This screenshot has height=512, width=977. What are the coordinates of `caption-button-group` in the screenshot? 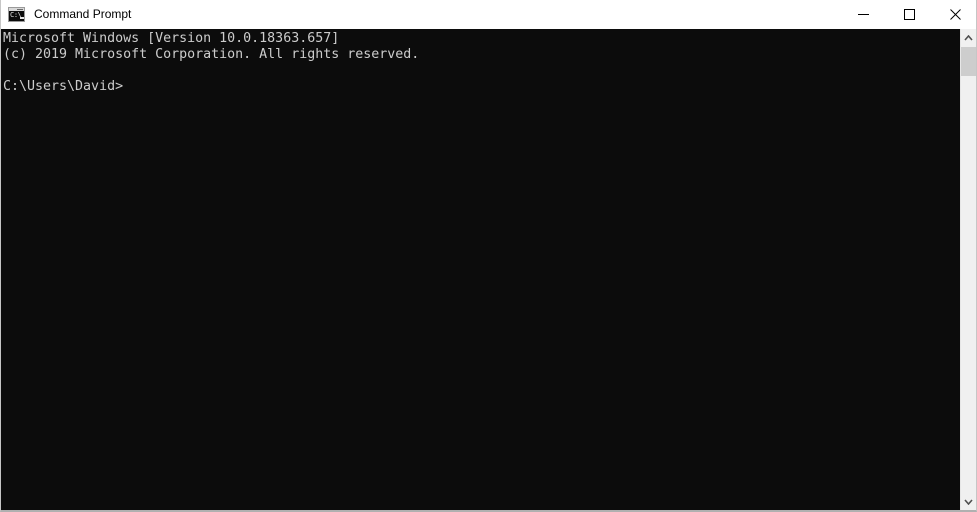 It's located at (908, 14).